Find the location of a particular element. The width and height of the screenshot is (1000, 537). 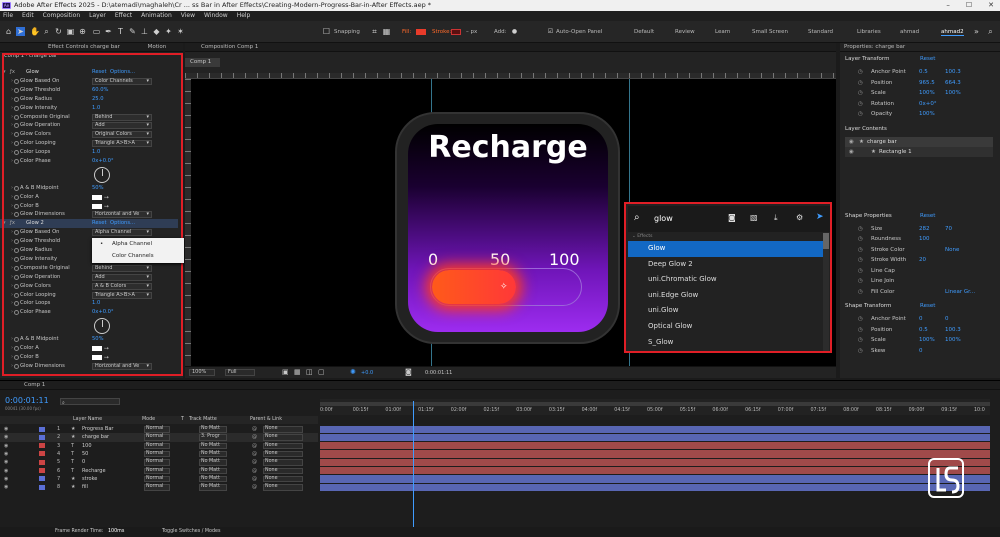

anchor-point-icon: ✧ is located at coordinates (504, 287).